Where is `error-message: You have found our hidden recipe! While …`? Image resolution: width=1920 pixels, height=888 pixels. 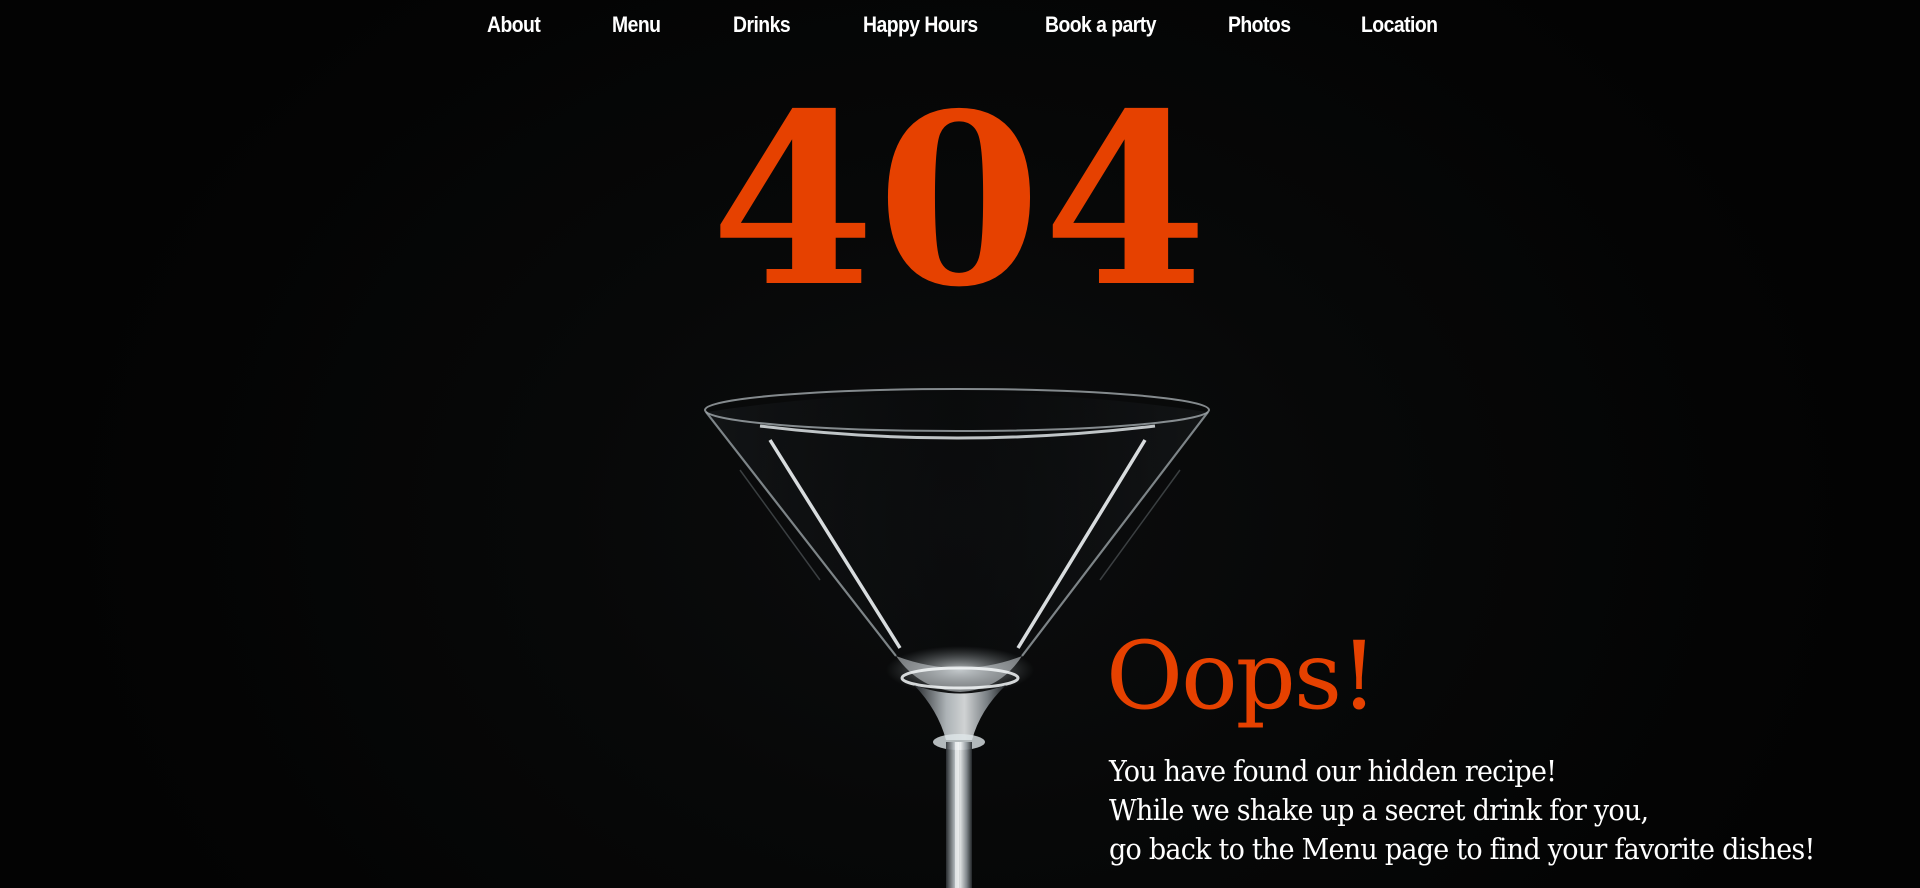 error-message: You have found our hidden recipe! While … is located at coordinates (1462, 810).